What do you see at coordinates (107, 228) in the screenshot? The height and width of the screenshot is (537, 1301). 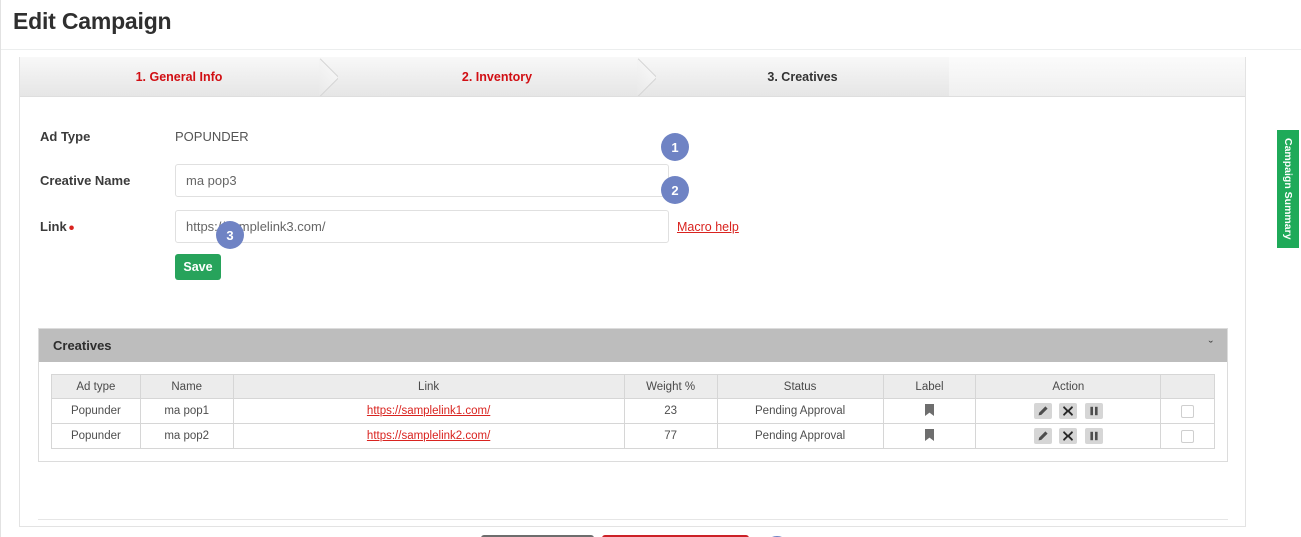 I see `link-label: Link •` at bounding box center [107, 228].